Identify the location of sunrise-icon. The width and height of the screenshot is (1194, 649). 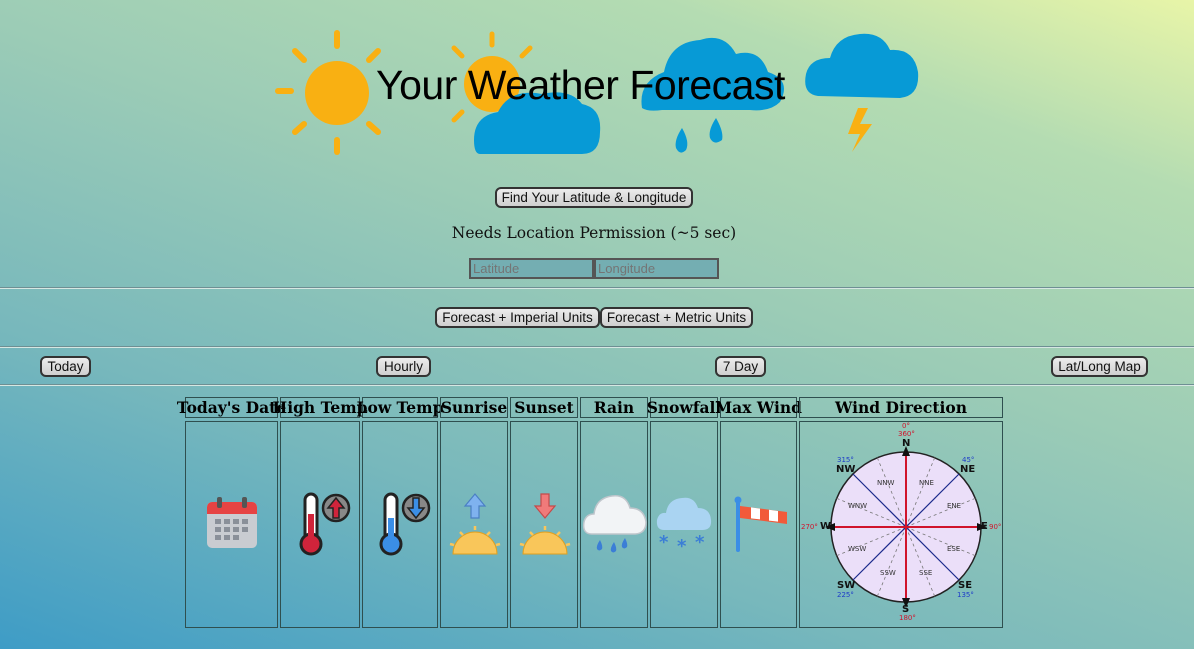
(475, 524).